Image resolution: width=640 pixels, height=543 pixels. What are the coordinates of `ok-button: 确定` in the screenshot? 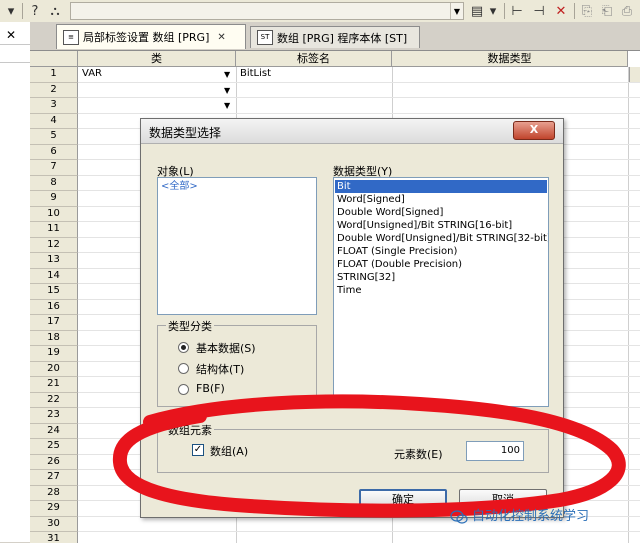 It's located at (403, 499).